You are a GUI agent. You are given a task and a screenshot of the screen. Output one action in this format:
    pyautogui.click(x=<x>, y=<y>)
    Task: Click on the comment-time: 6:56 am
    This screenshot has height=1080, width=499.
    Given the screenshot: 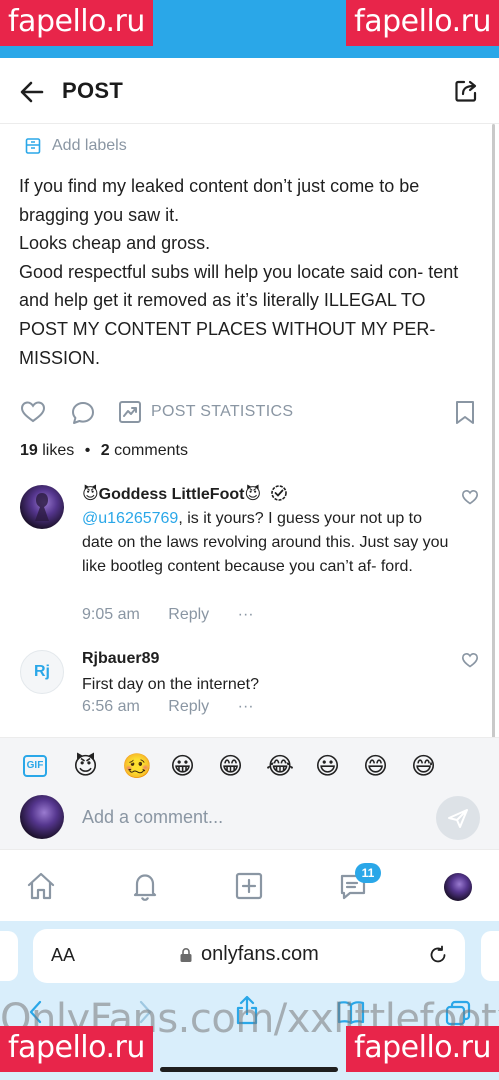 What is the action you would take?
    pyautogui.click(x=111, y=706)
    